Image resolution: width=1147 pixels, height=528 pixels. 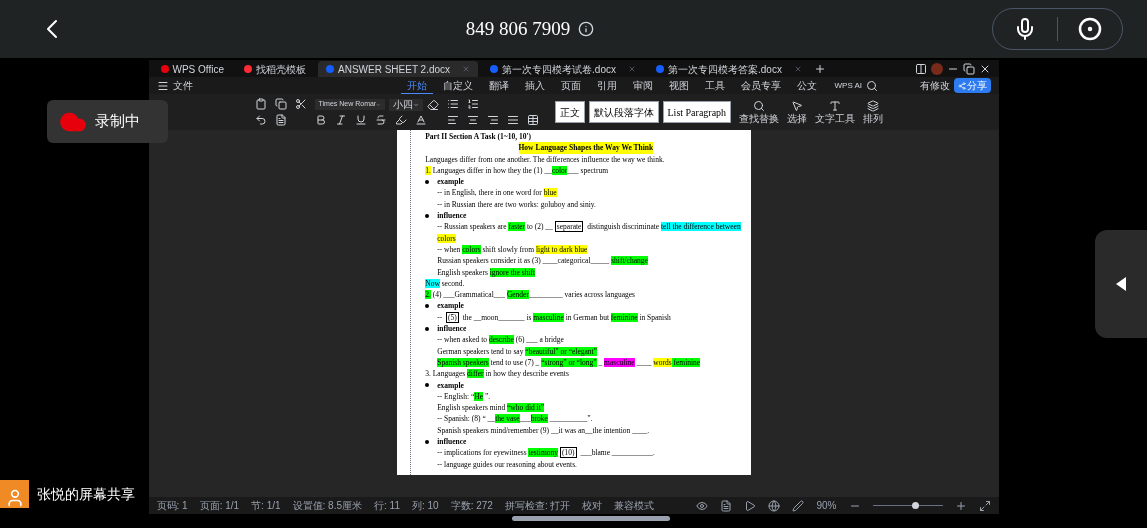 I want to click on ribbon-tab: 公文, so click(x=806, y=85).